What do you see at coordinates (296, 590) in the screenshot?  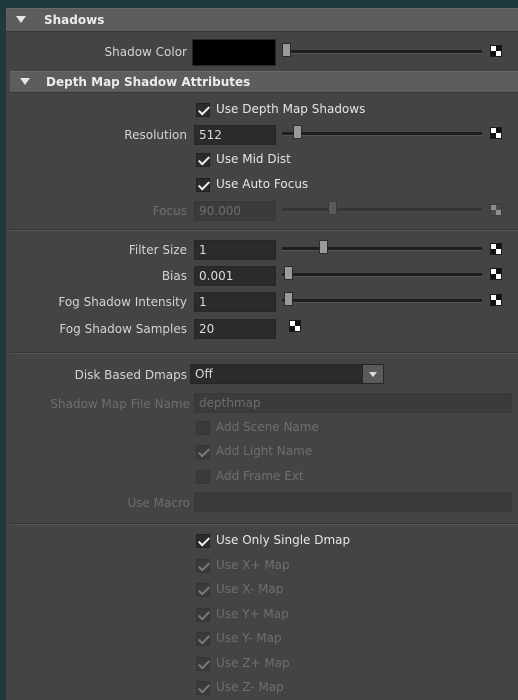 I see `use-x-minus-map-row: Use X- Map` at bounding box center [296, 590].